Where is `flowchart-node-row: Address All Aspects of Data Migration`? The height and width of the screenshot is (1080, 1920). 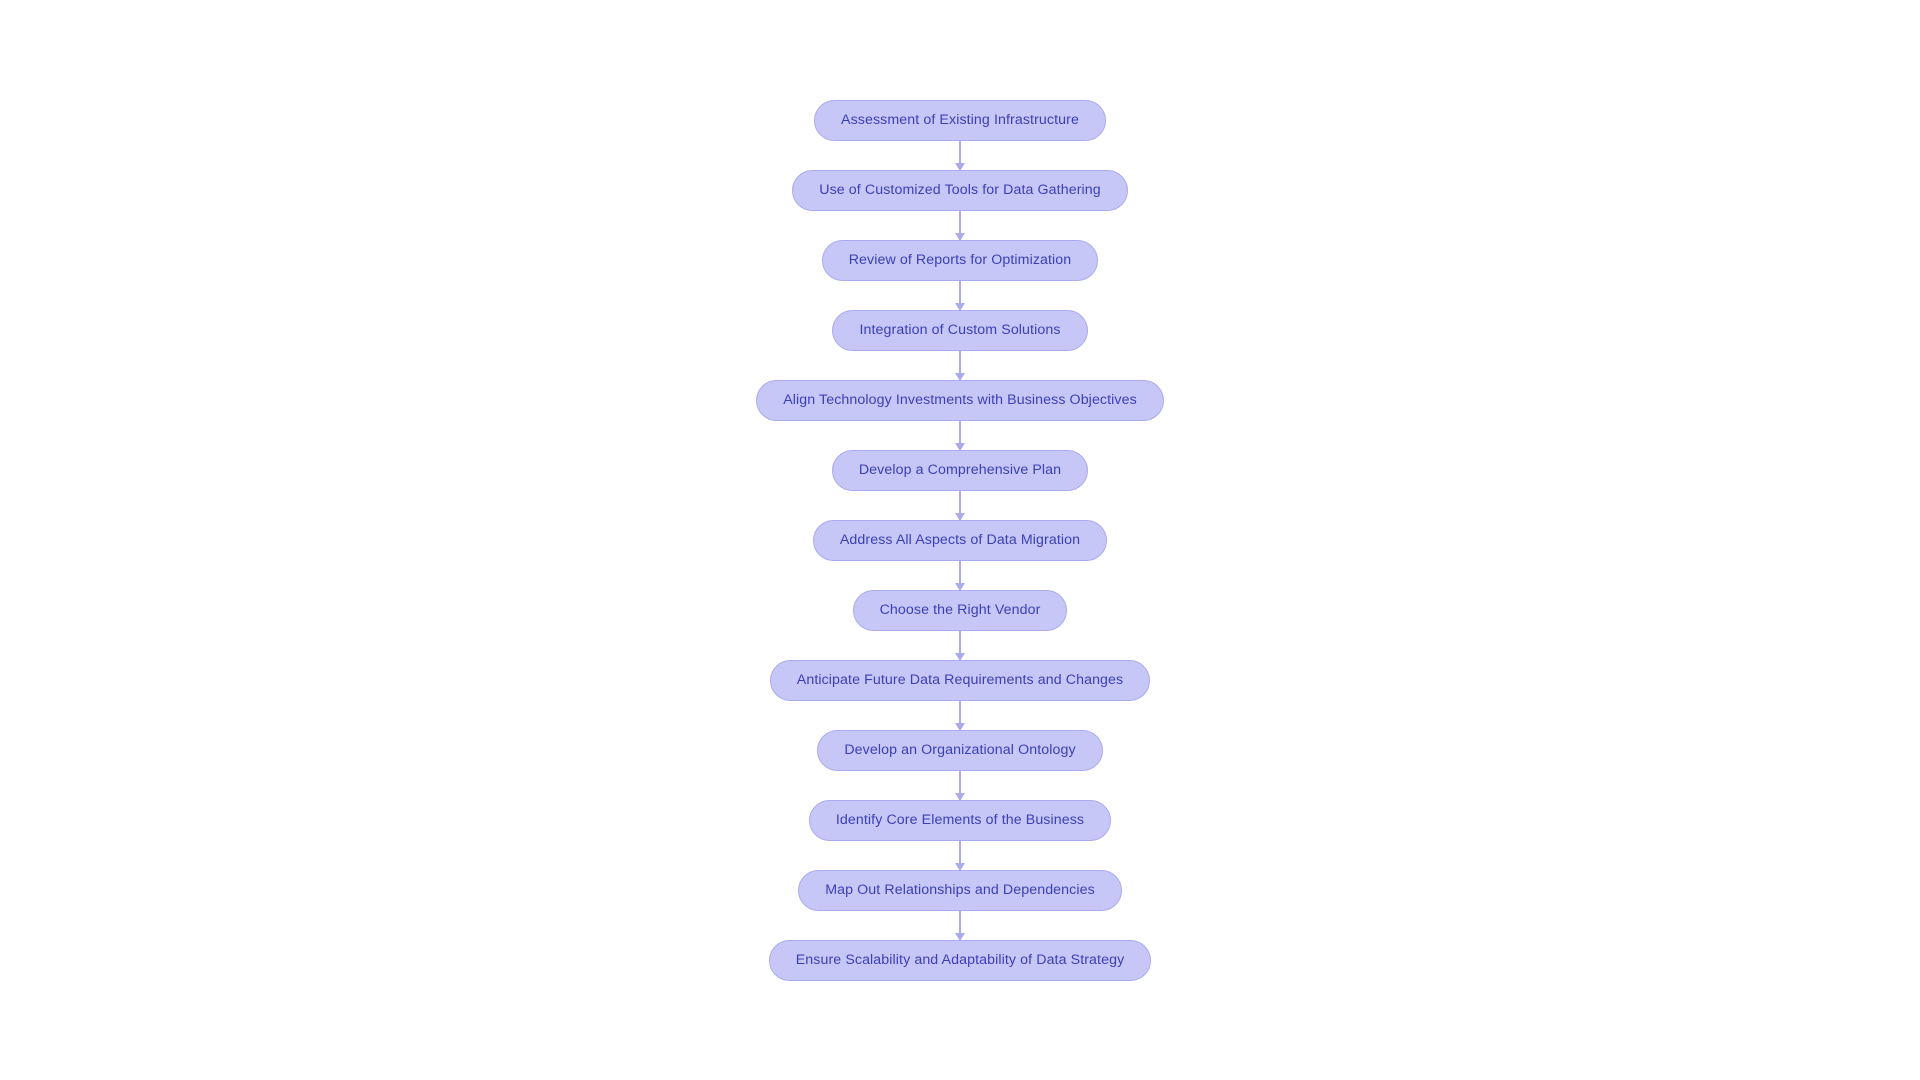
flowchart-node-row: Address All Aspects of Data Migration is located at coordinates (960, 540).